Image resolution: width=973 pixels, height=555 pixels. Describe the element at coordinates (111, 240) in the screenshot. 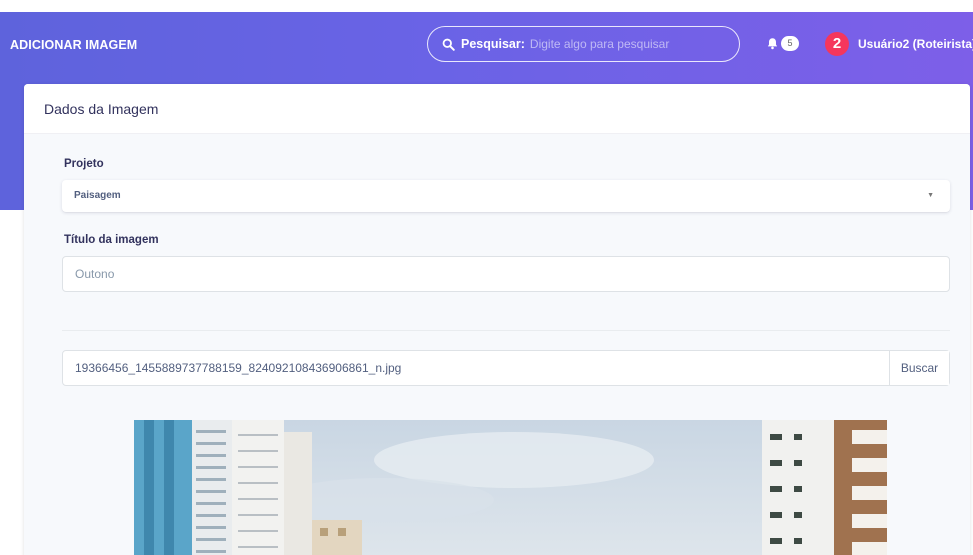

I see `image-title-label: Título da imagem` at that location.